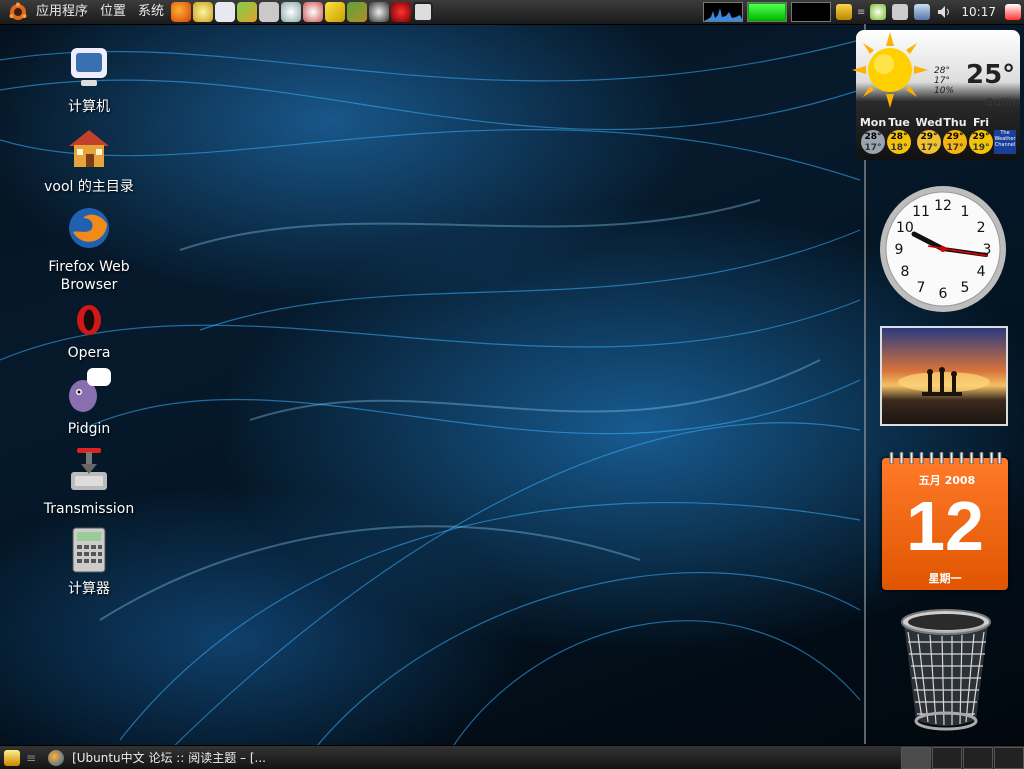 Image resolution: width=1024 pixels, height=769 pixels. What do you see at coordinates (978, 12) in the screenshot?
I see `panel-clock: 10:17` at bounding box center [978, 12].